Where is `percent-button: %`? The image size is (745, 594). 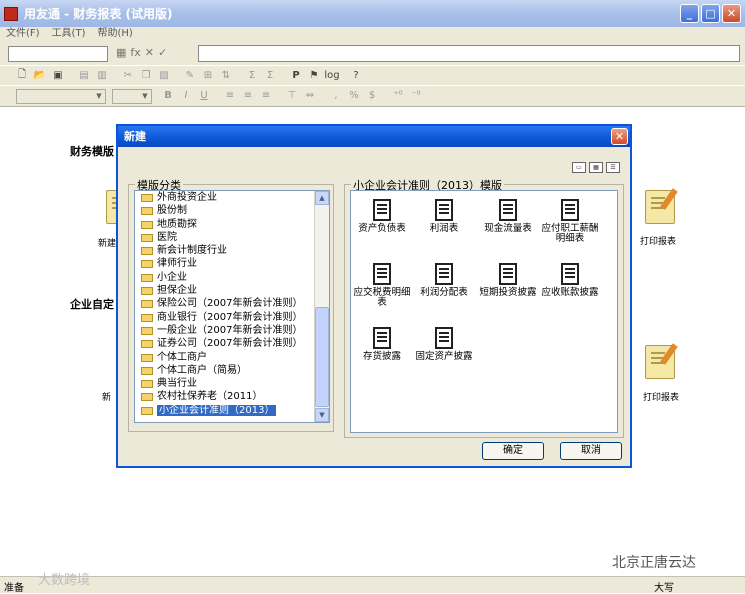 percent-button: % is located at coordinates (354, 95).